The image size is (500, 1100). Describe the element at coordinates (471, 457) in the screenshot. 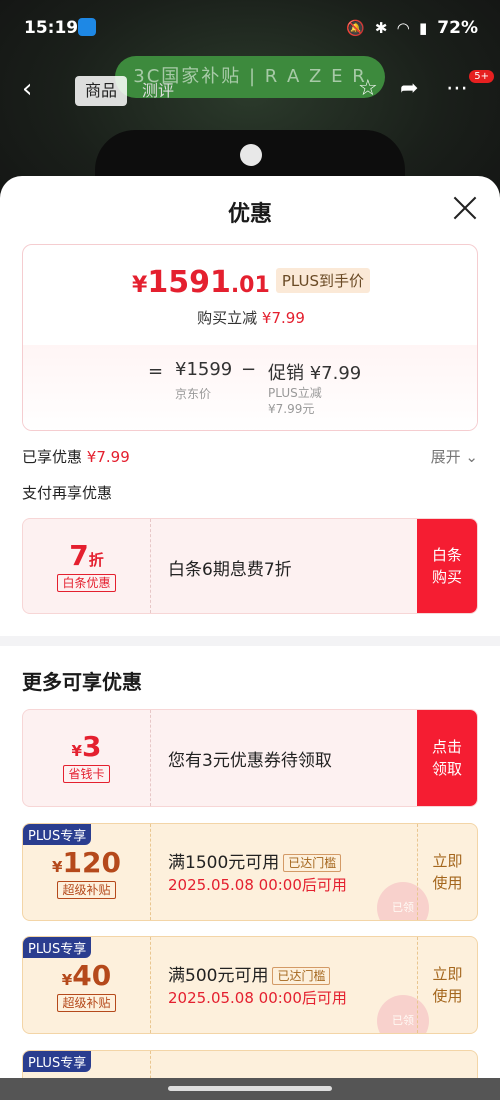

I see `chevron-down-icon: ⌄` at that location.